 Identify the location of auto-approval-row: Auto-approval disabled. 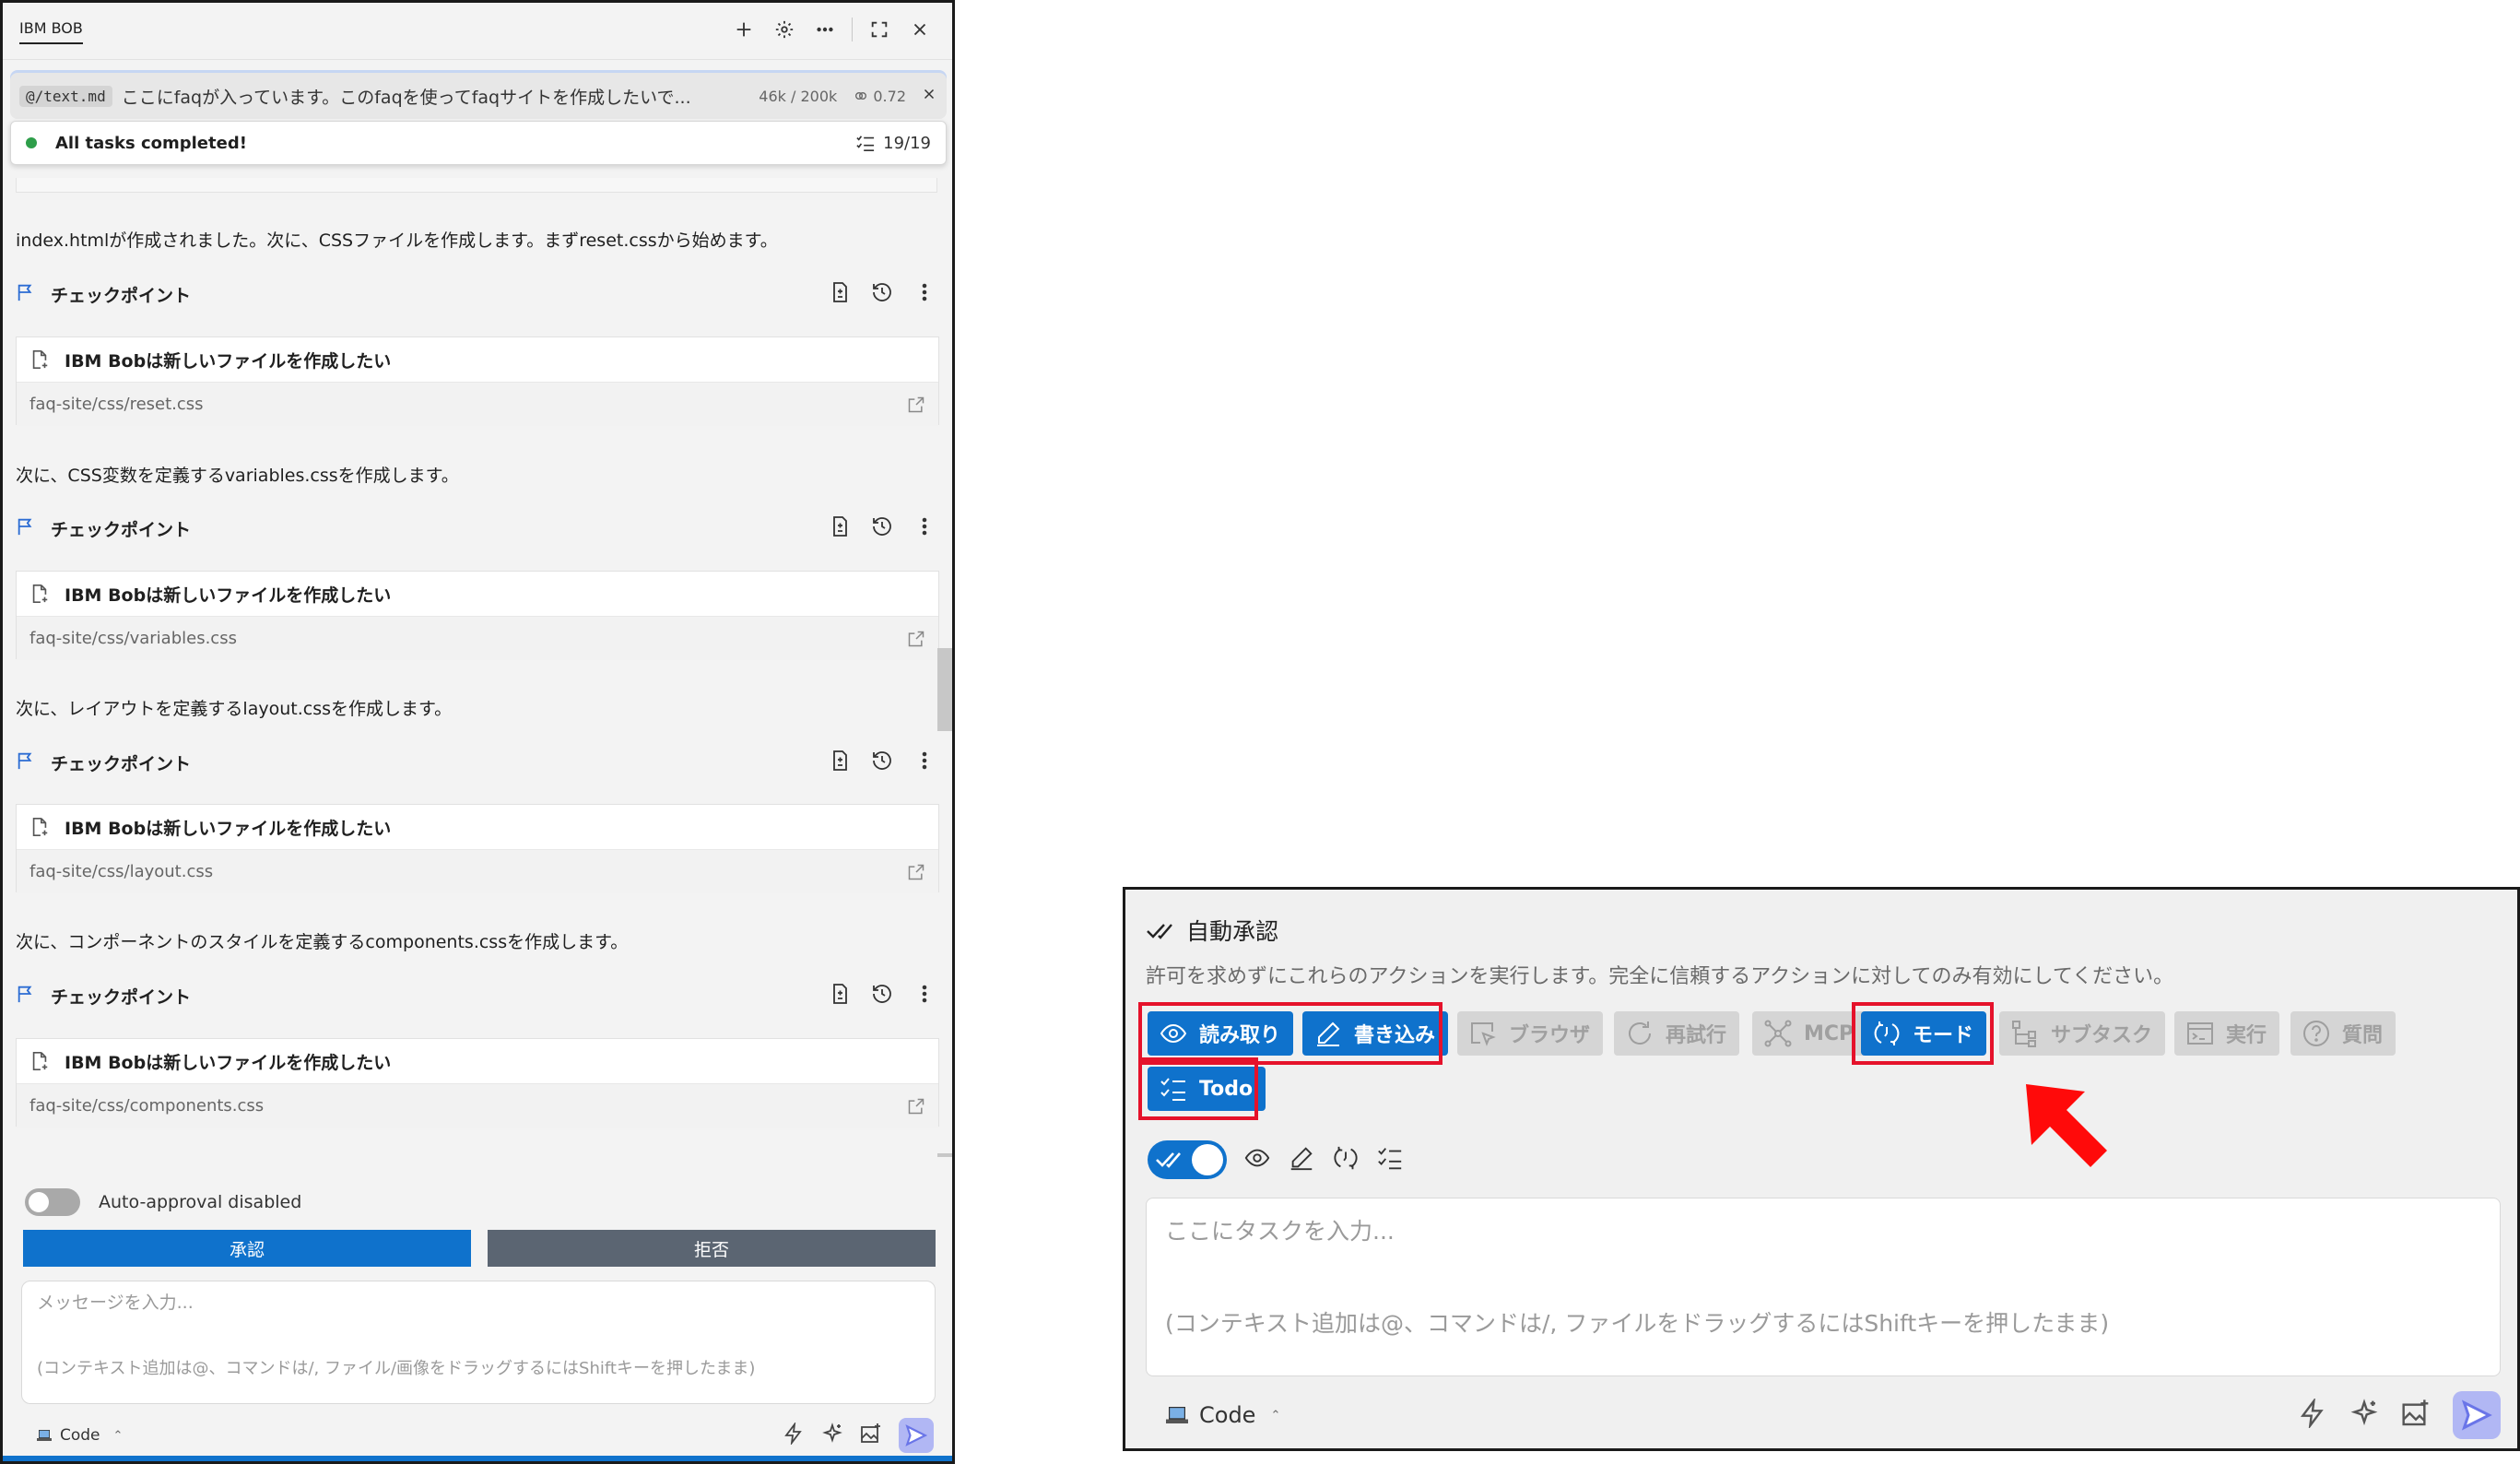
(163, 1202).